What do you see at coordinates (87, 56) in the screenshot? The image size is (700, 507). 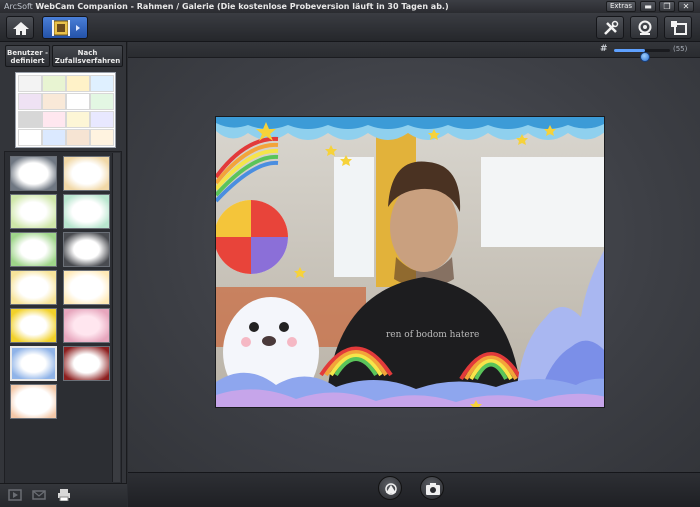 I see `category-random-button: Nach Zufallsverfahren` at bounding box center [87, 56].